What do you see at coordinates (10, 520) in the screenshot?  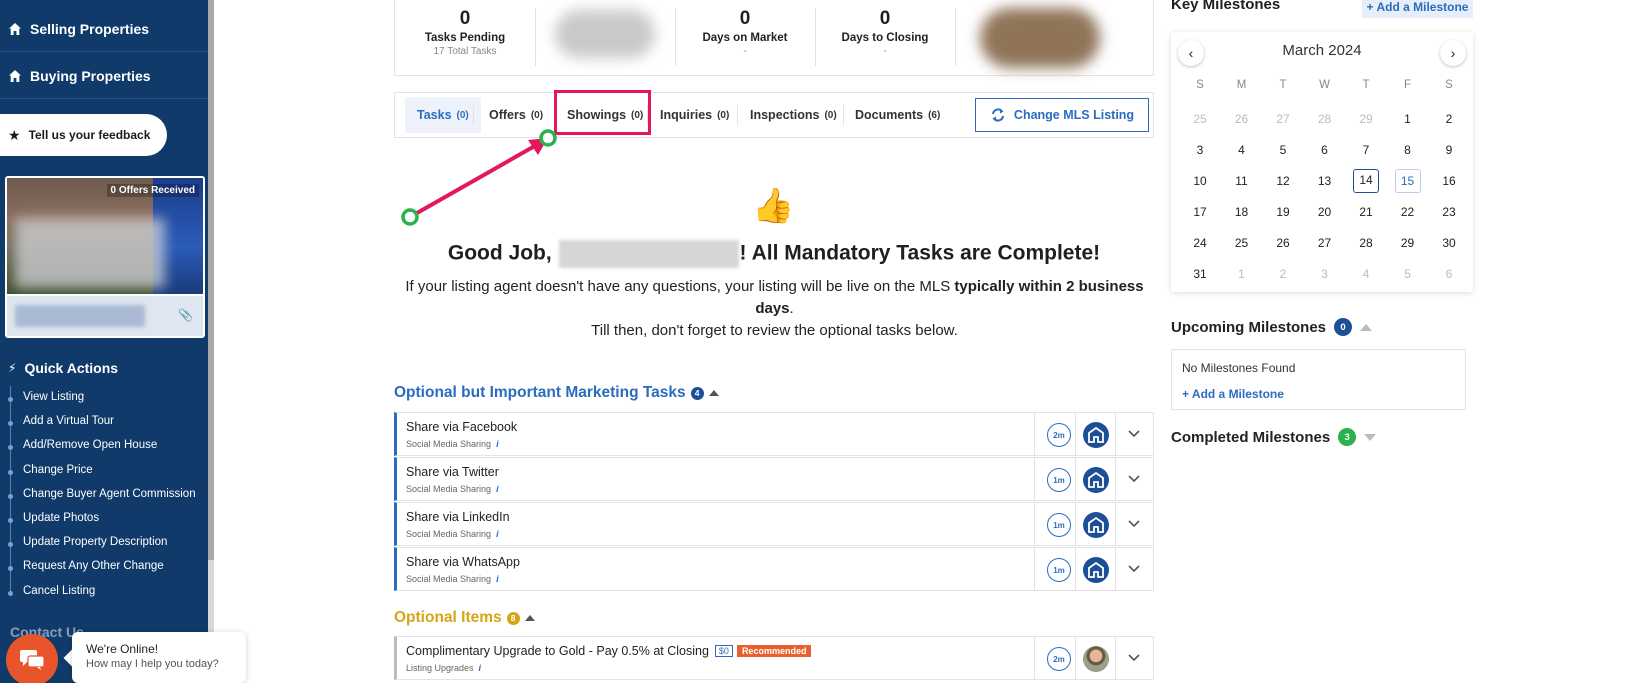 I see `bullet-dot` at bounding box center [10, 520].